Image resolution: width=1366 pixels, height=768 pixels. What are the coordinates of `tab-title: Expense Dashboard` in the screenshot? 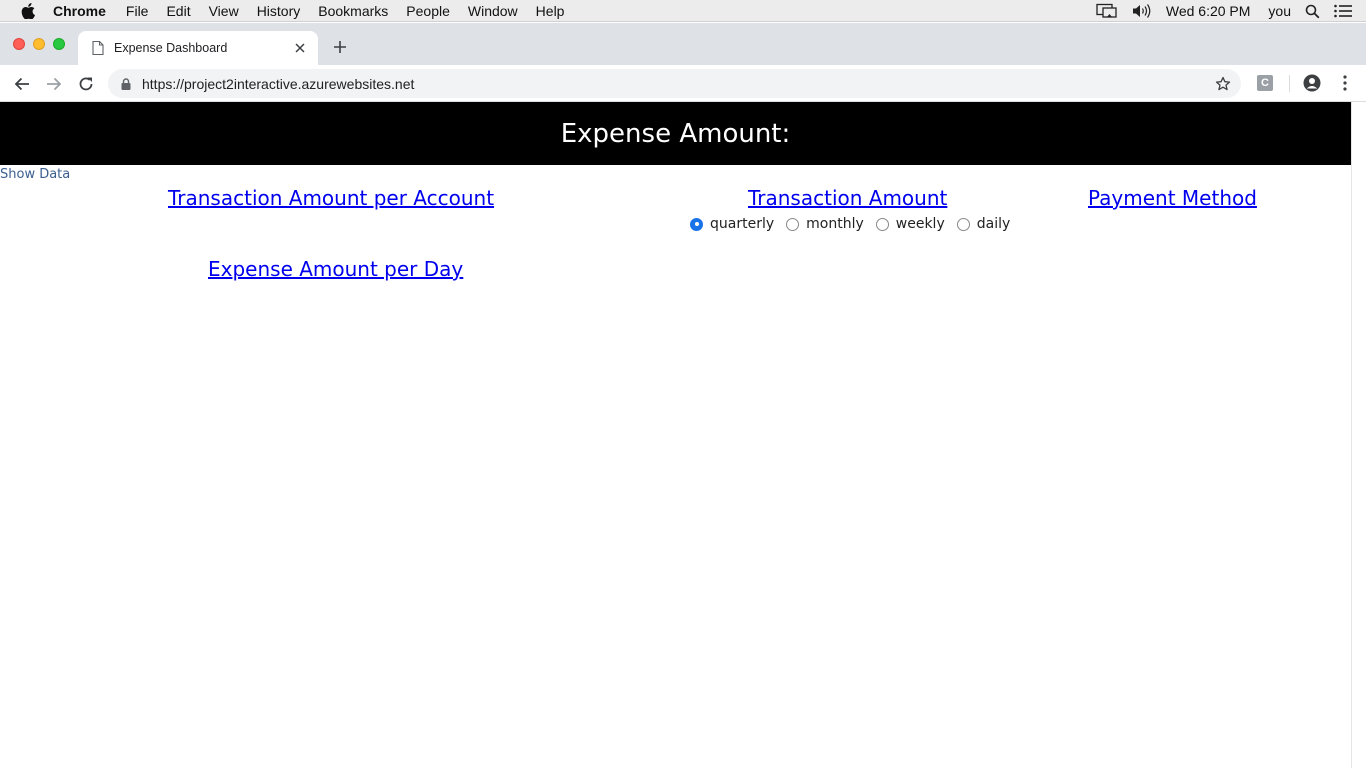 It's located at (171, 48).